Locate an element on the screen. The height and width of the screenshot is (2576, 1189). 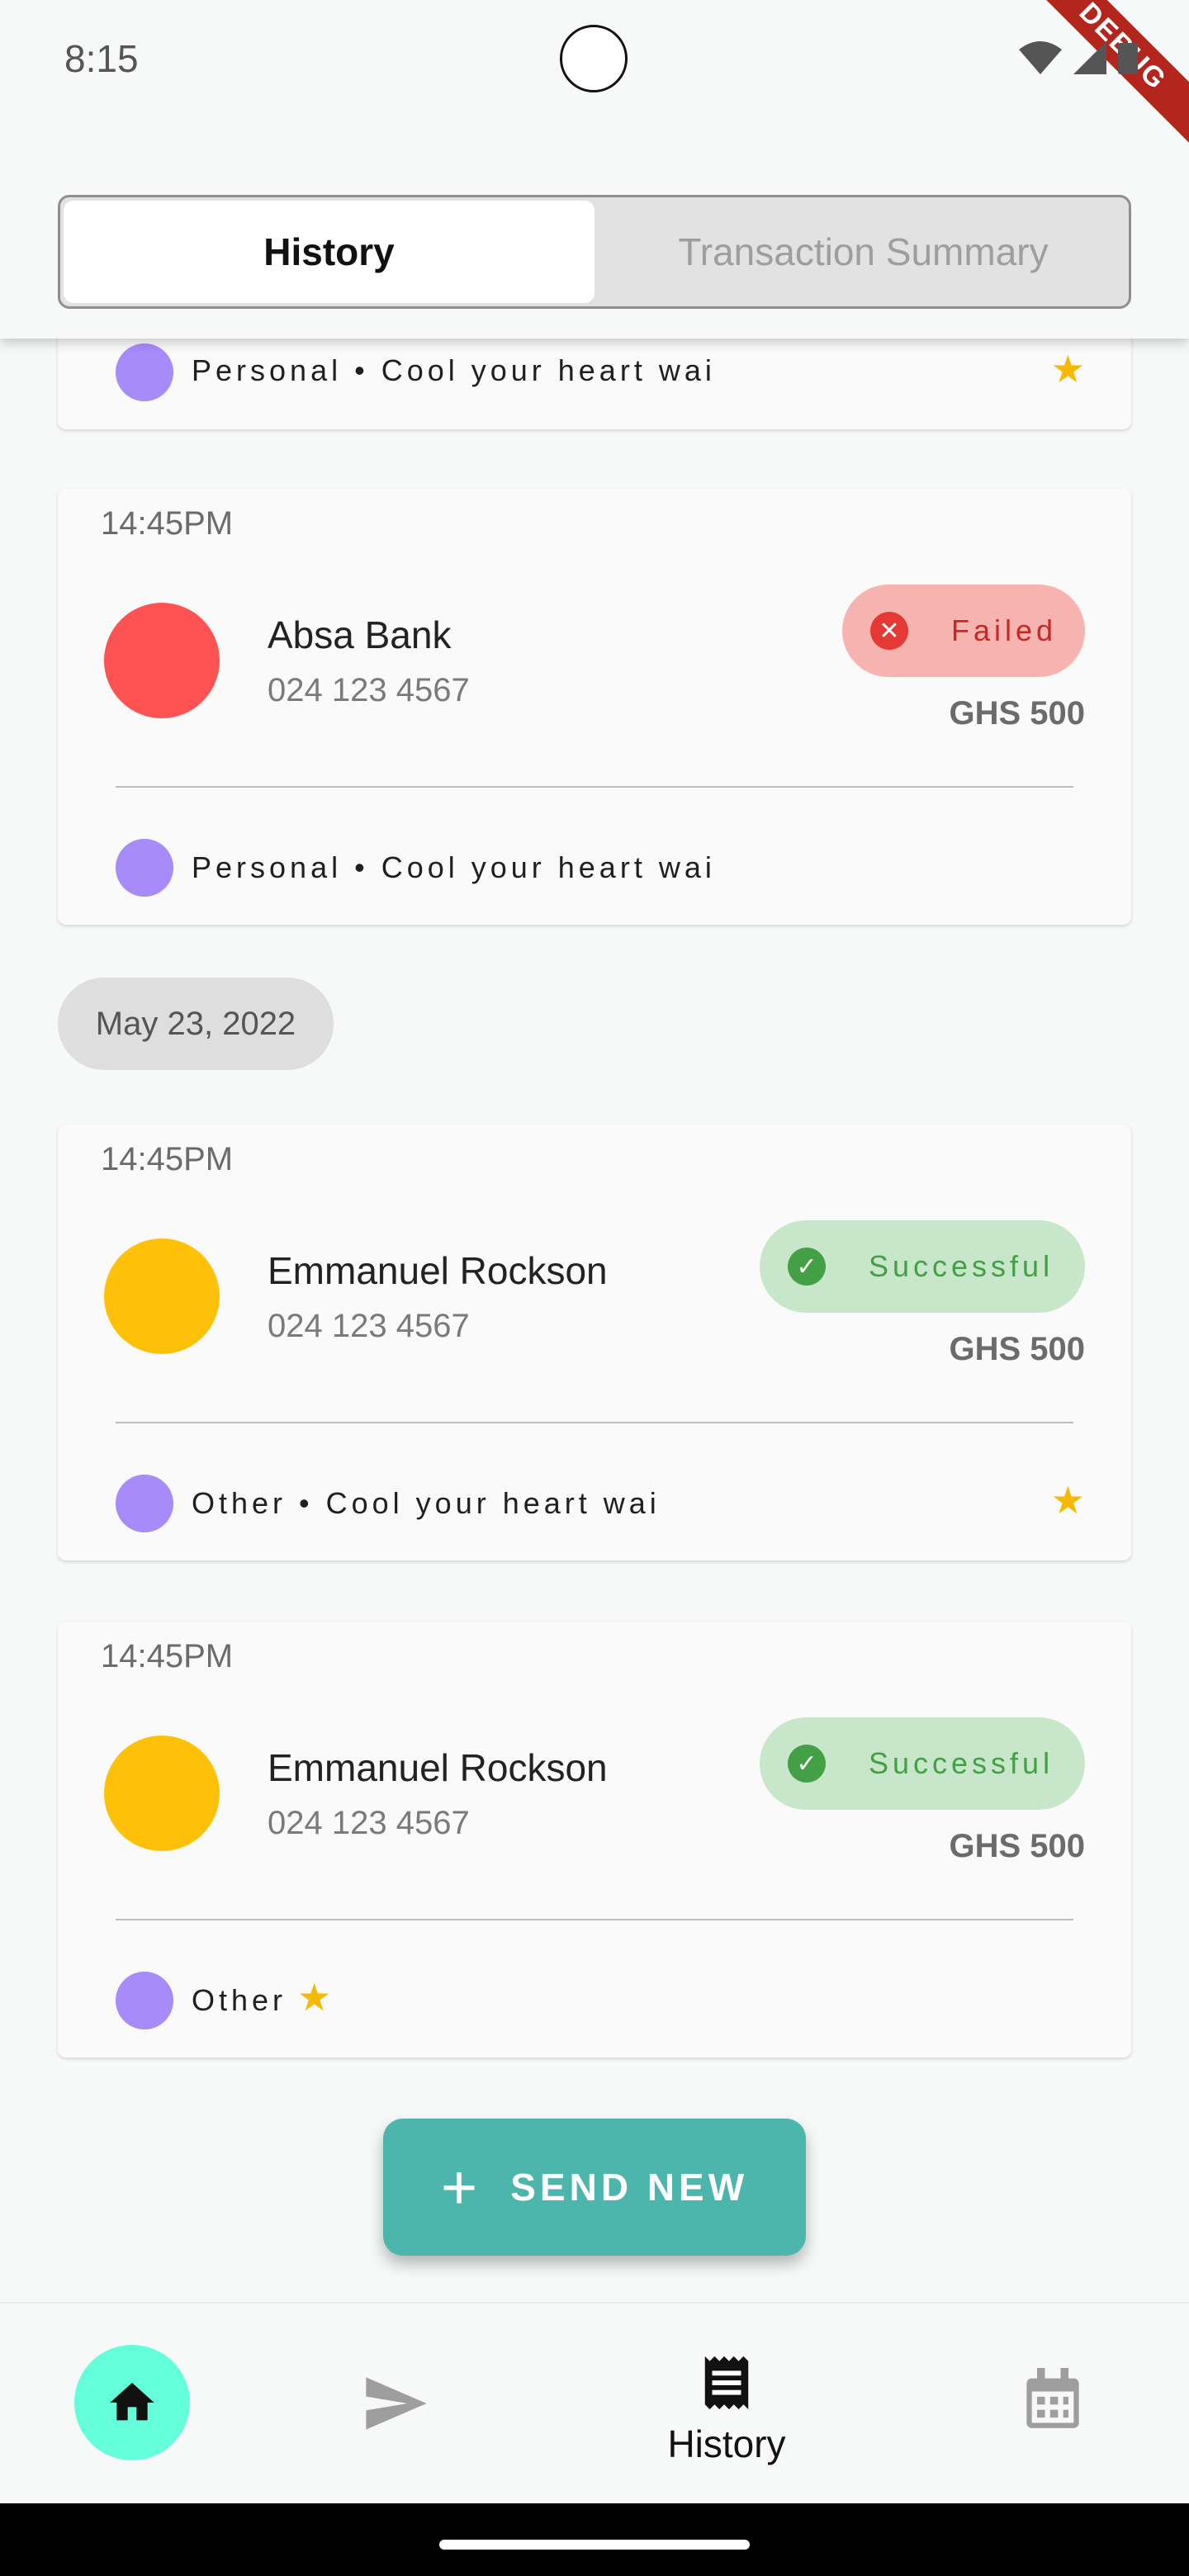
camera-cutout is located at coordinates (594, 58).